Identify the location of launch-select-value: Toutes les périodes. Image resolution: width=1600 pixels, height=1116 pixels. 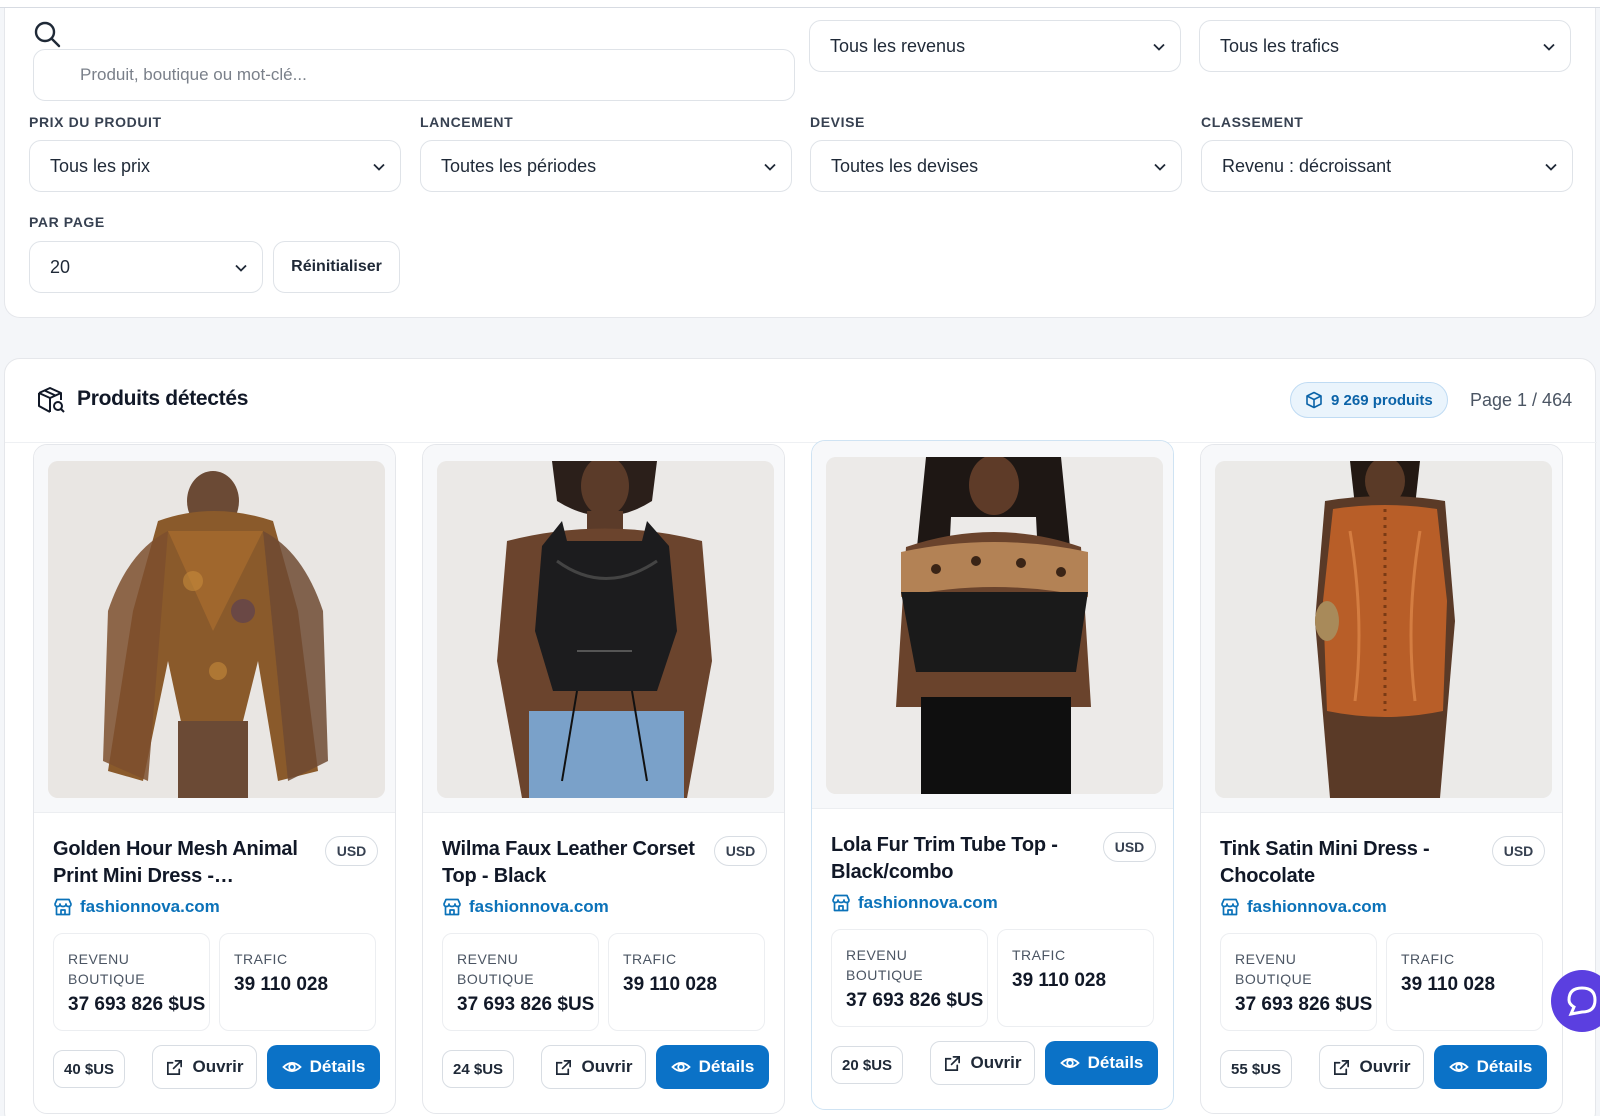
(519, 165).